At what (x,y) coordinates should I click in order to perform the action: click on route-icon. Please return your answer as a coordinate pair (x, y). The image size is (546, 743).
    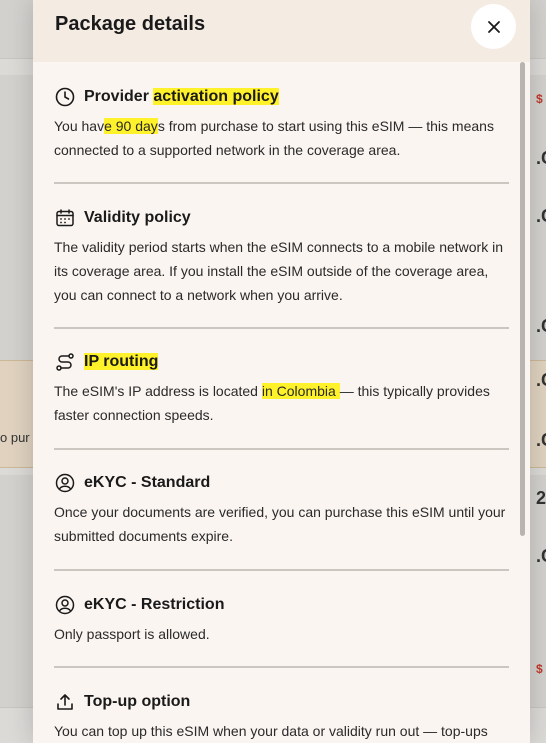
    Looking at the image, I should click on (65, 362).